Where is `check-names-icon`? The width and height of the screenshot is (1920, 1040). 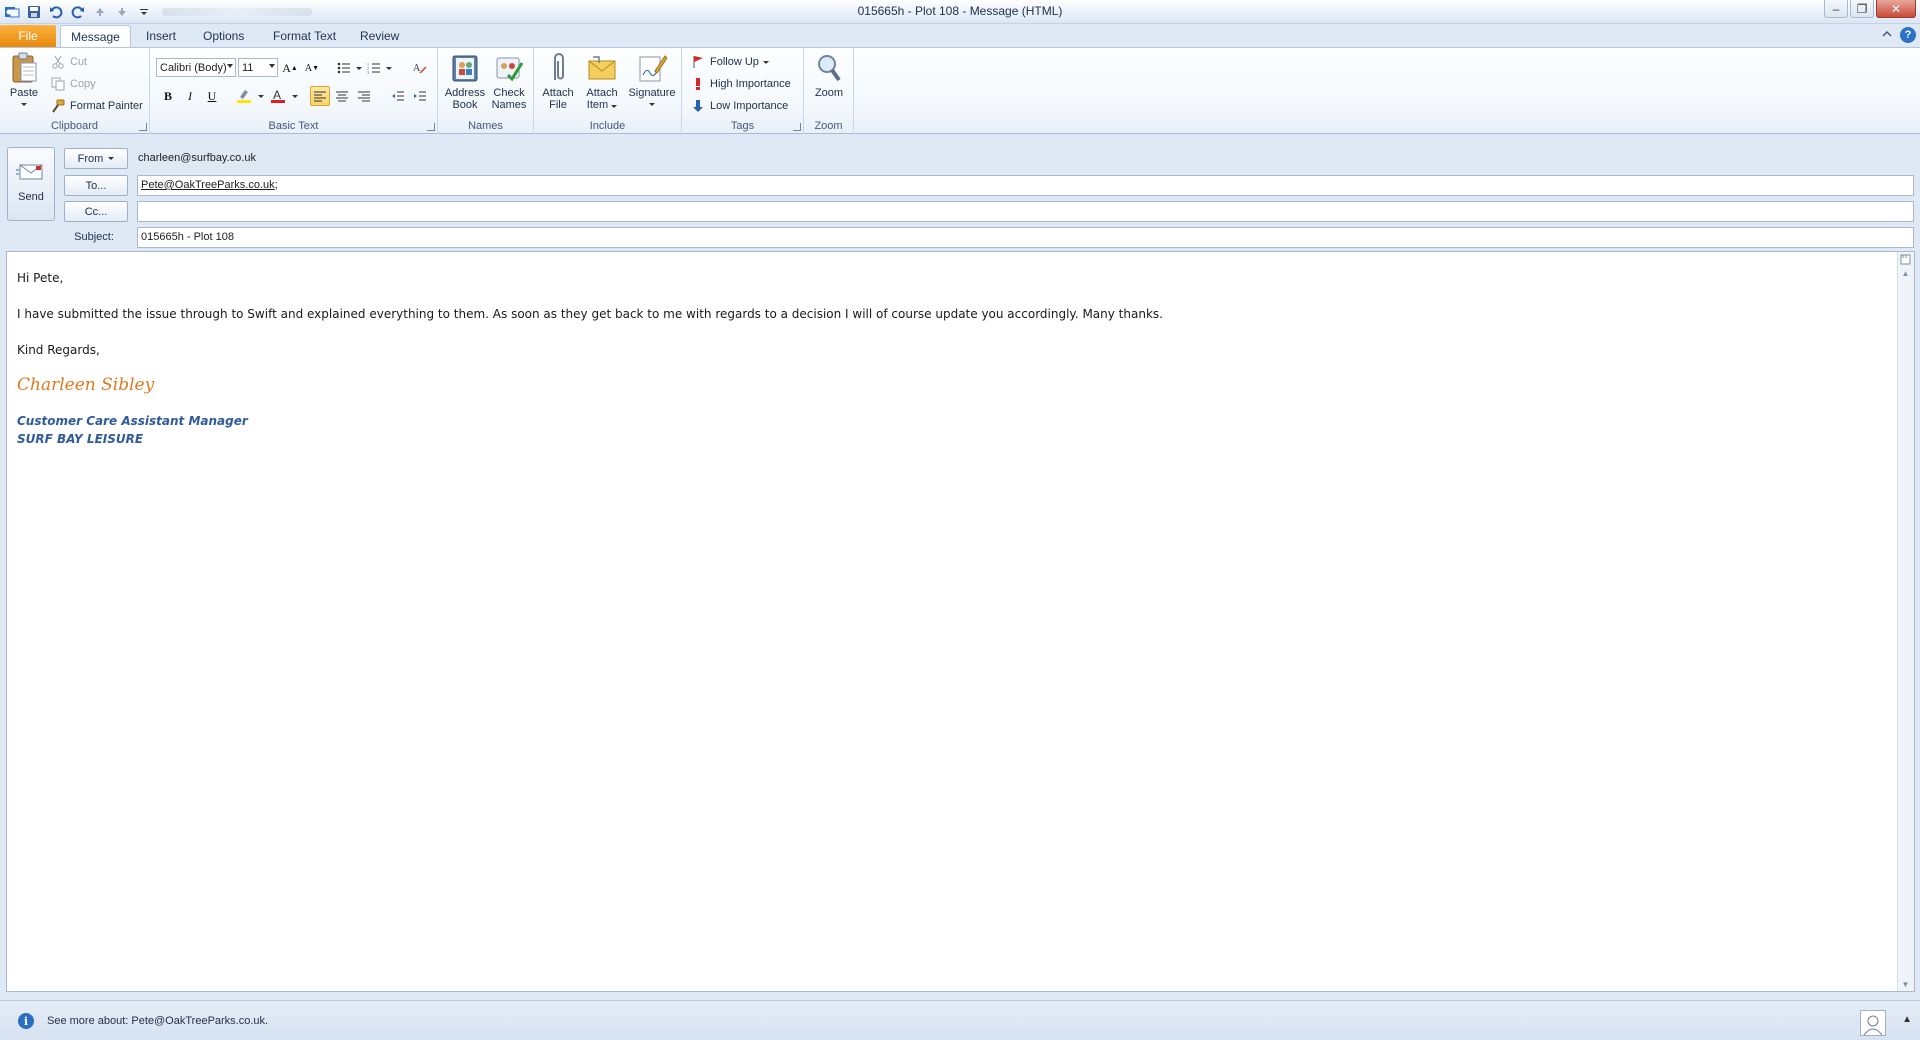 check-names-icon is located at coordinates (509, 68).